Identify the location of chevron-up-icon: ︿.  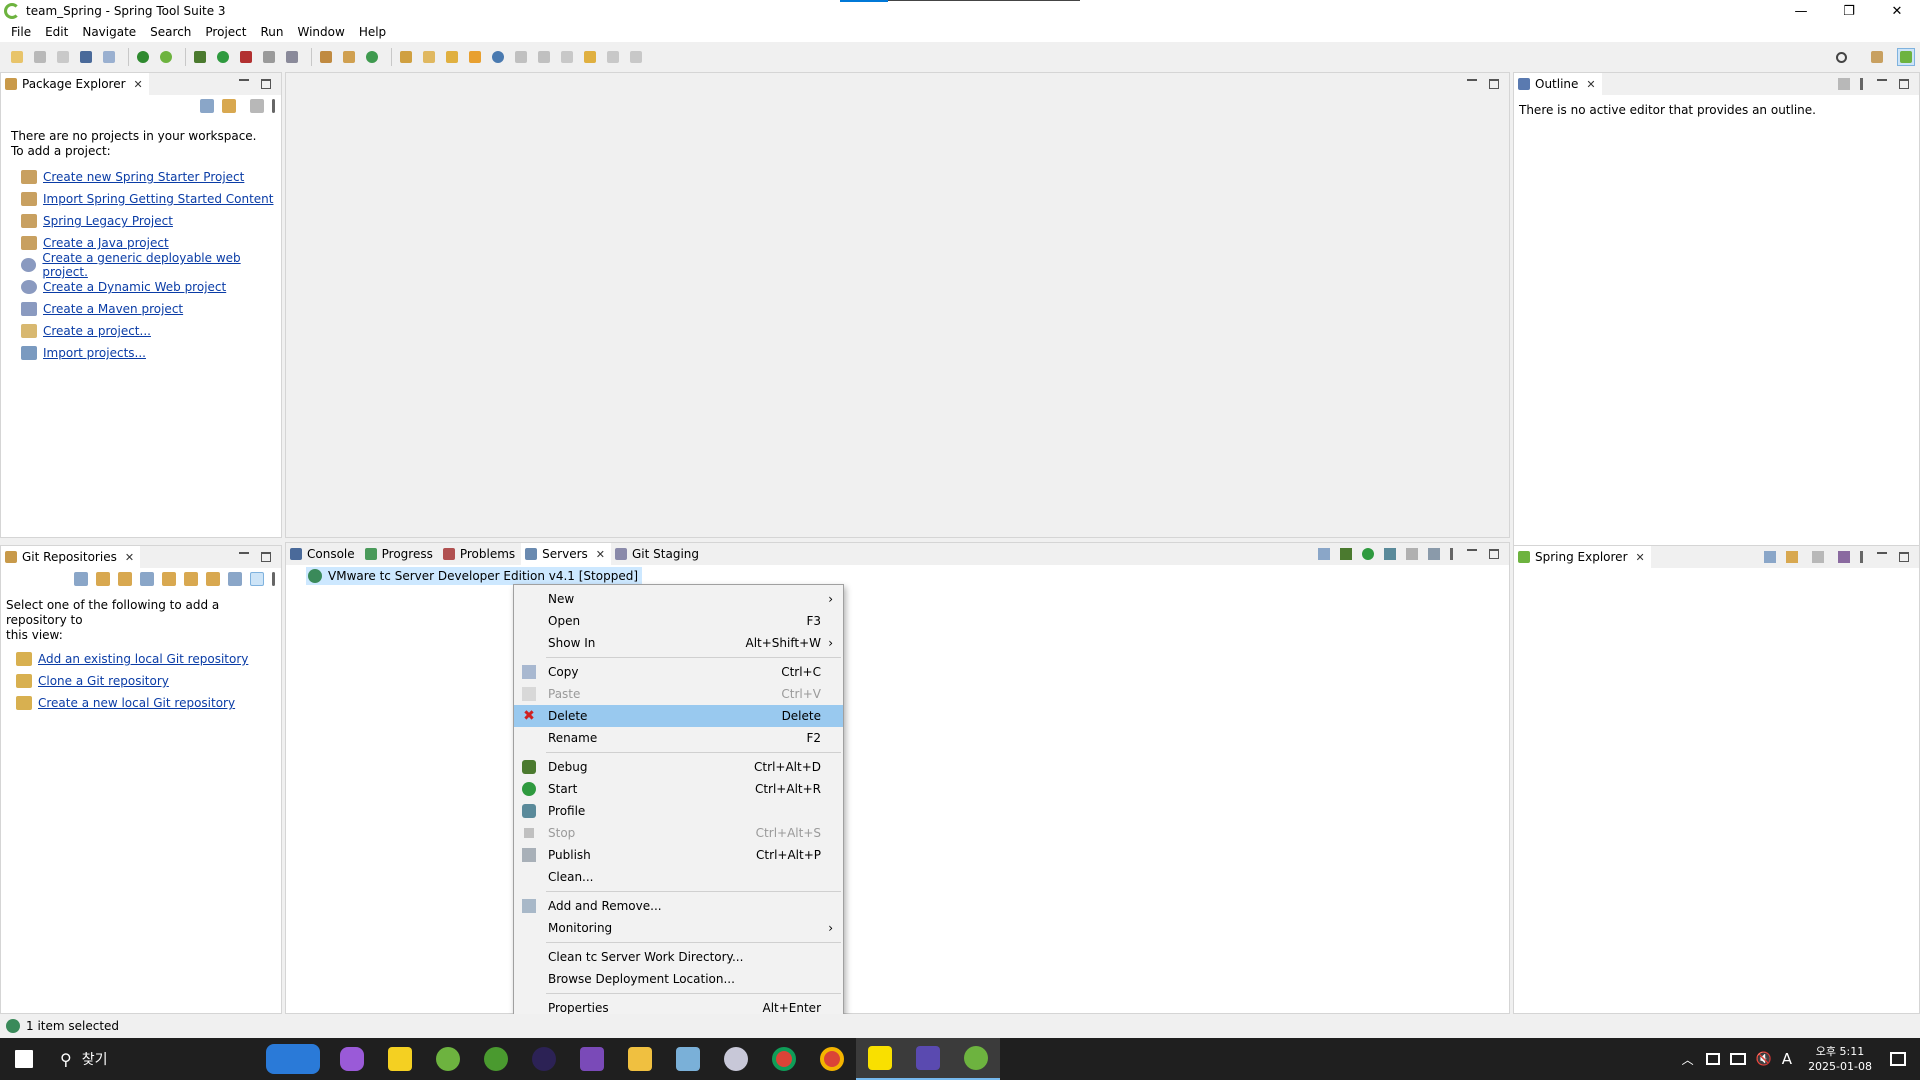
(1688, 1059).